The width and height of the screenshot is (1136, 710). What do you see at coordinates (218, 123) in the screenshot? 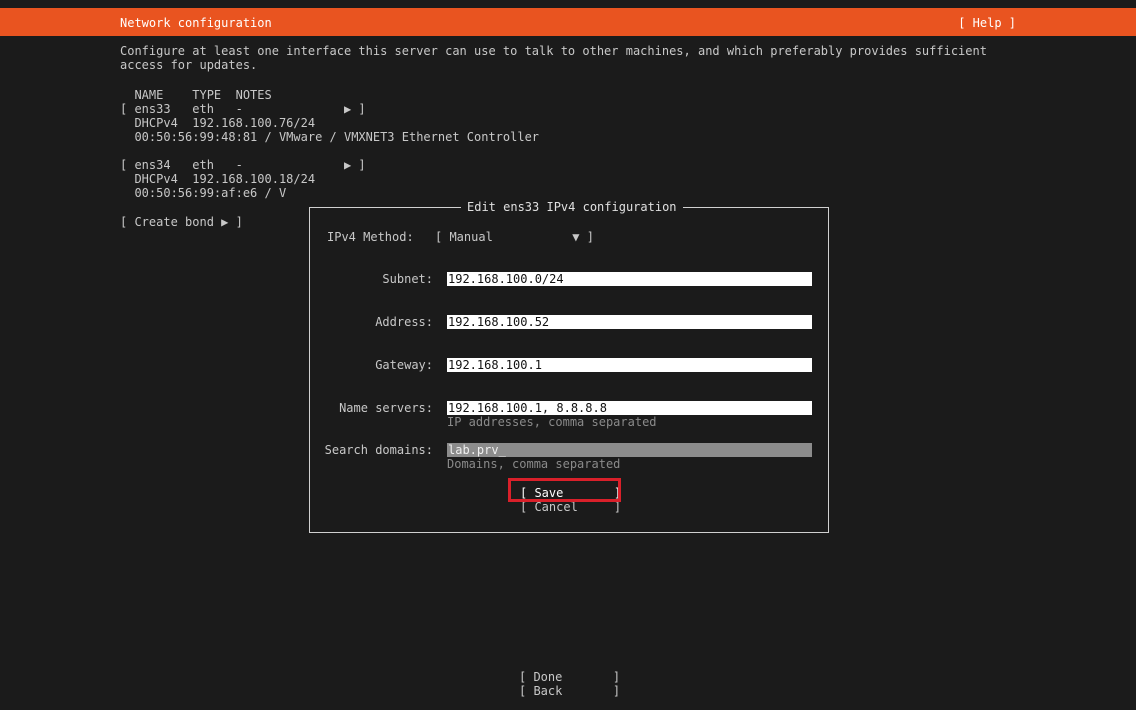
I see `interface-address-ens33: DHCPv4 192.168.100.76/24` at bounding box center [218, 123].